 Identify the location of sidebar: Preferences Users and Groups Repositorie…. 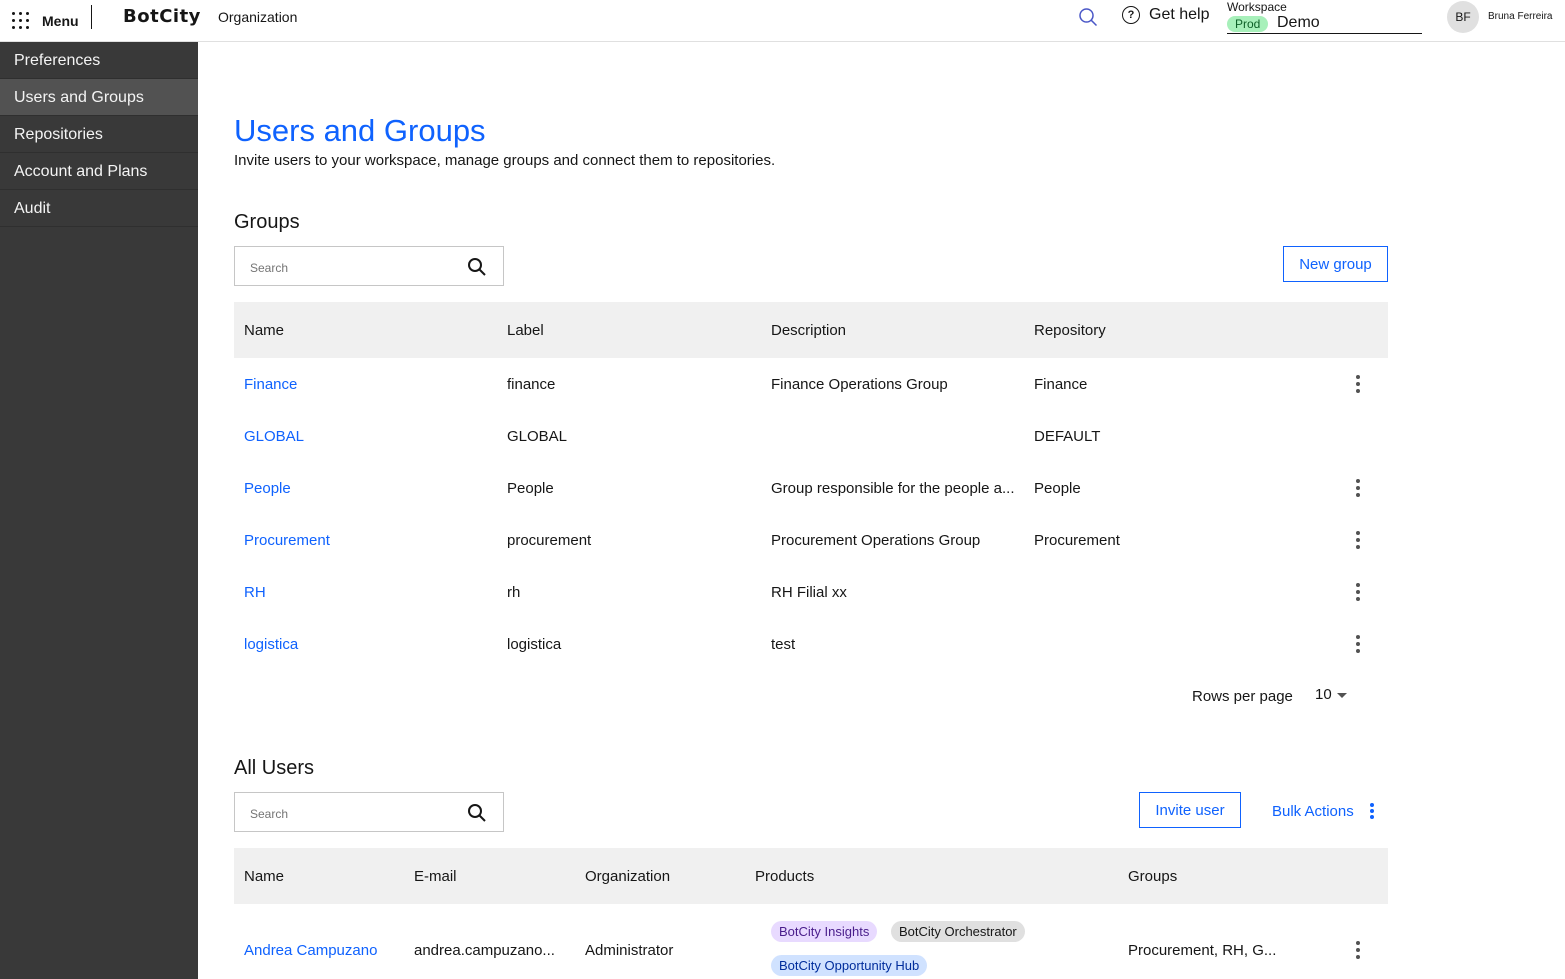
(99, 510).